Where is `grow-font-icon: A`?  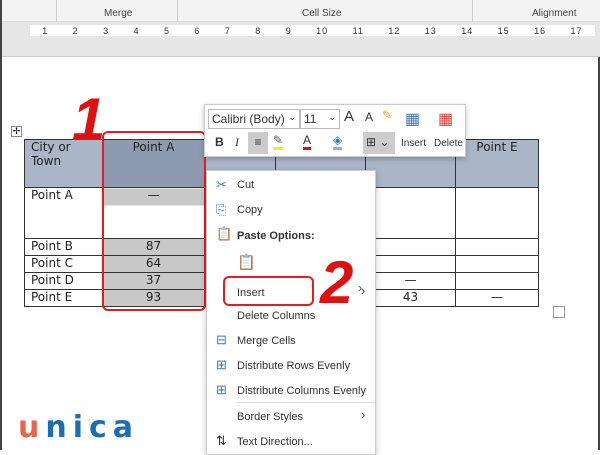 grow-font-icon: A is located at coordinates (349, 116).